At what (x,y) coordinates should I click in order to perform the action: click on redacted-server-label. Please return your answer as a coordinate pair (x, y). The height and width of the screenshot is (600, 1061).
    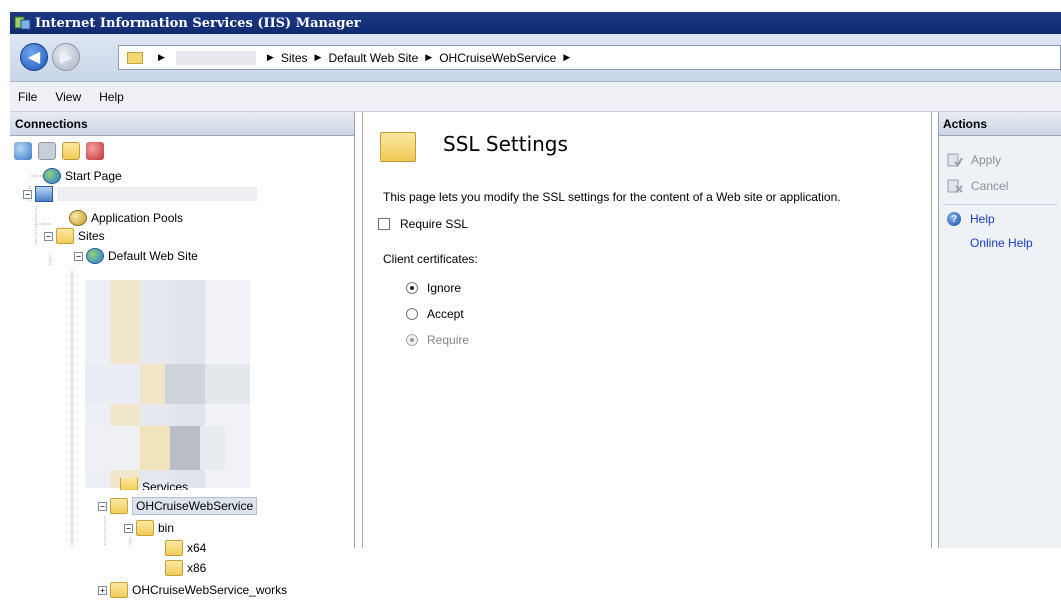
    Looking at the image, I should click on (157, 194).